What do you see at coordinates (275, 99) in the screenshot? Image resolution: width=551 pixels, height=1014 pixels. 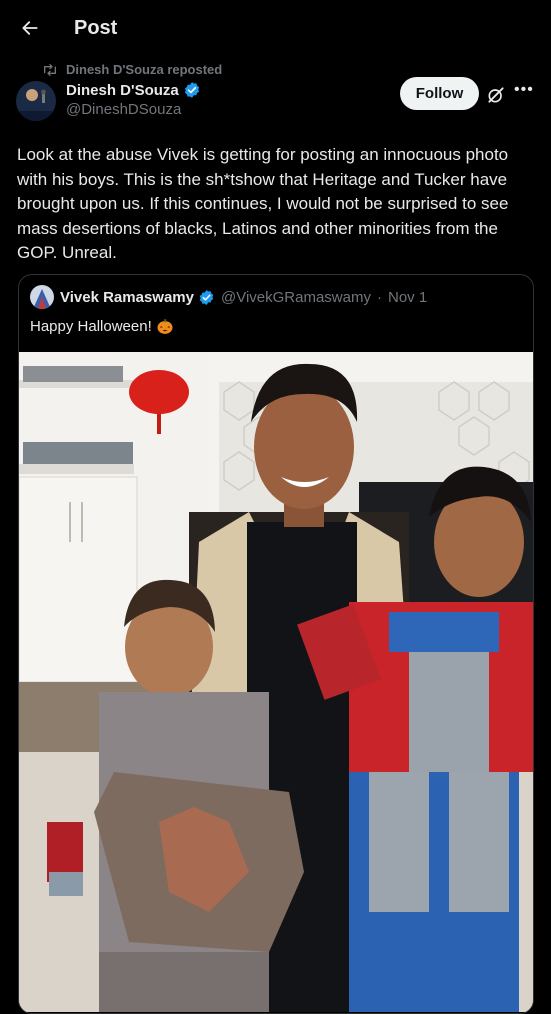 I see `post-author: Dinesh D'Souza @DineshDSouza Follow •••` at bounding box center [275, 99].